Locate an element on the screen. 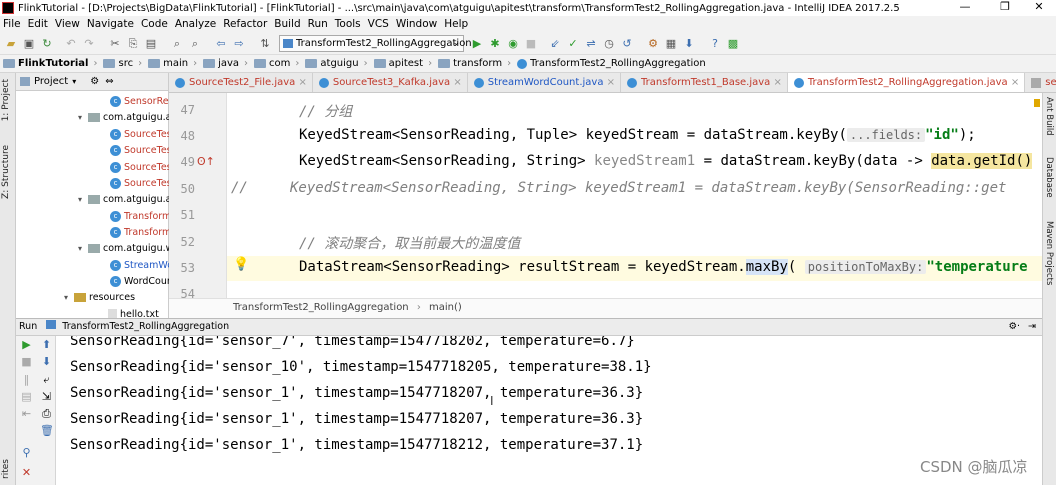 The image size is (1056, 485). tree-item-class: c WordCour is located at coordinates (92, 281).